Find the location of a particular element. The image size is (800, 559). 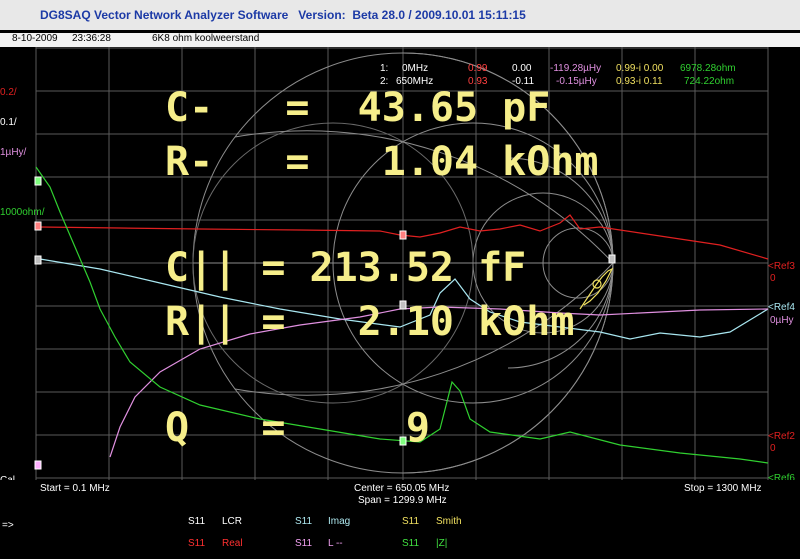

marker-2-v3: -0.15µHy is located at coordinates (576, 81).